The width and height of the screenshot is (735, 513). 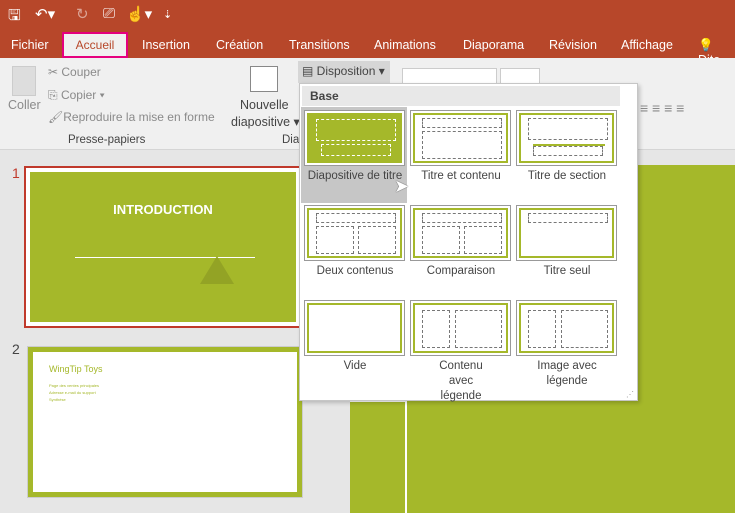 What do you see at coordinates (309, 71) in the screenshot?
I see `layout-icon: ▤` at bounding box center [309, 71].